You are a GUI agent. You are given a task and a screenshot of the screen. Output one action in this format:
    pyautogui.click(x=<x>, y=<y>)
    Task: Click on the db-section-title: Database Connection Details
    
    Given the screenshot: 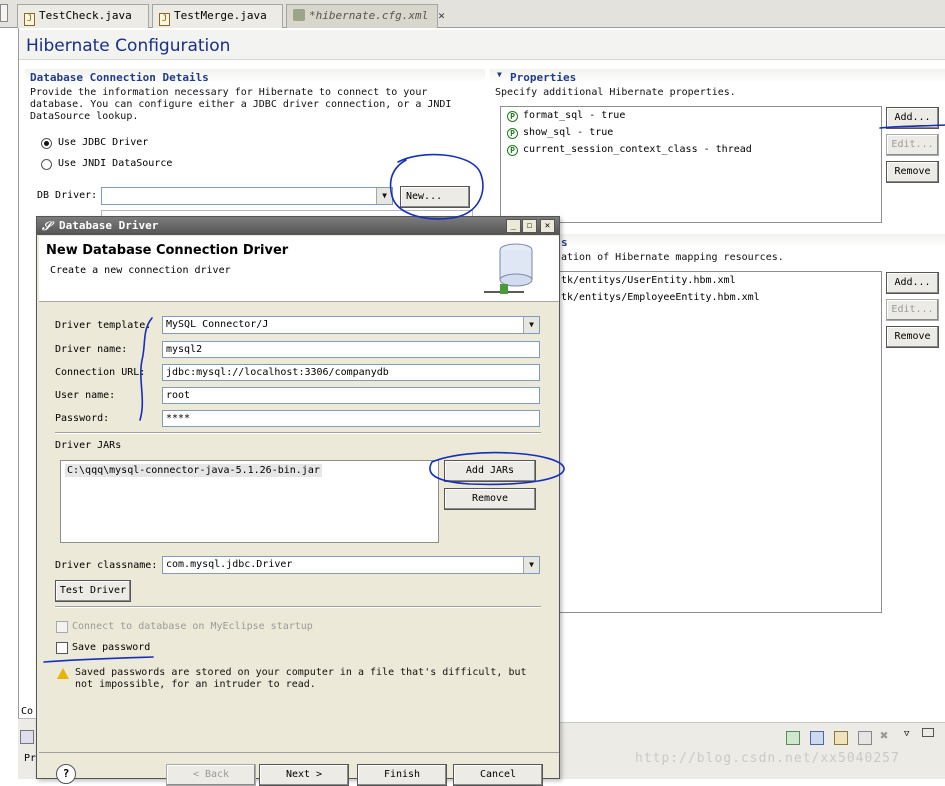 What is the action you would take?
    pyautogui.click(x=119, y=77)
    